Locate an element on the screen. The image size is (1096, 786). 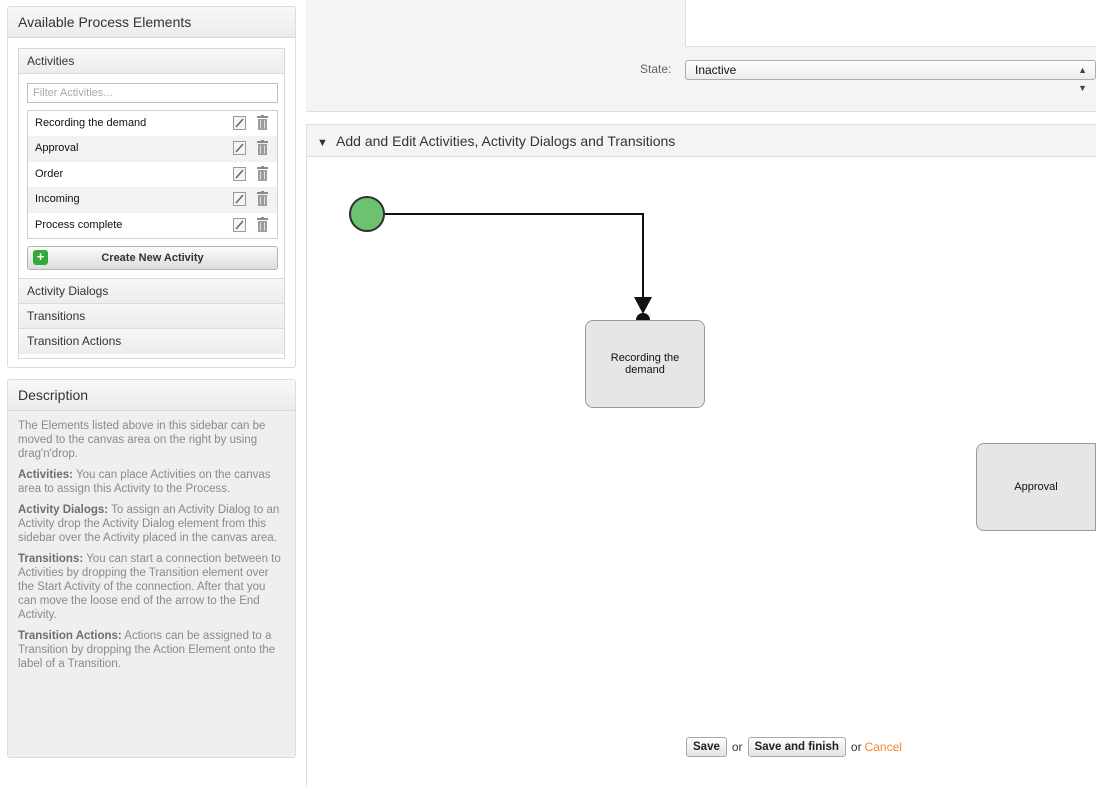
arrow-head is located at coordinates (643, 305).